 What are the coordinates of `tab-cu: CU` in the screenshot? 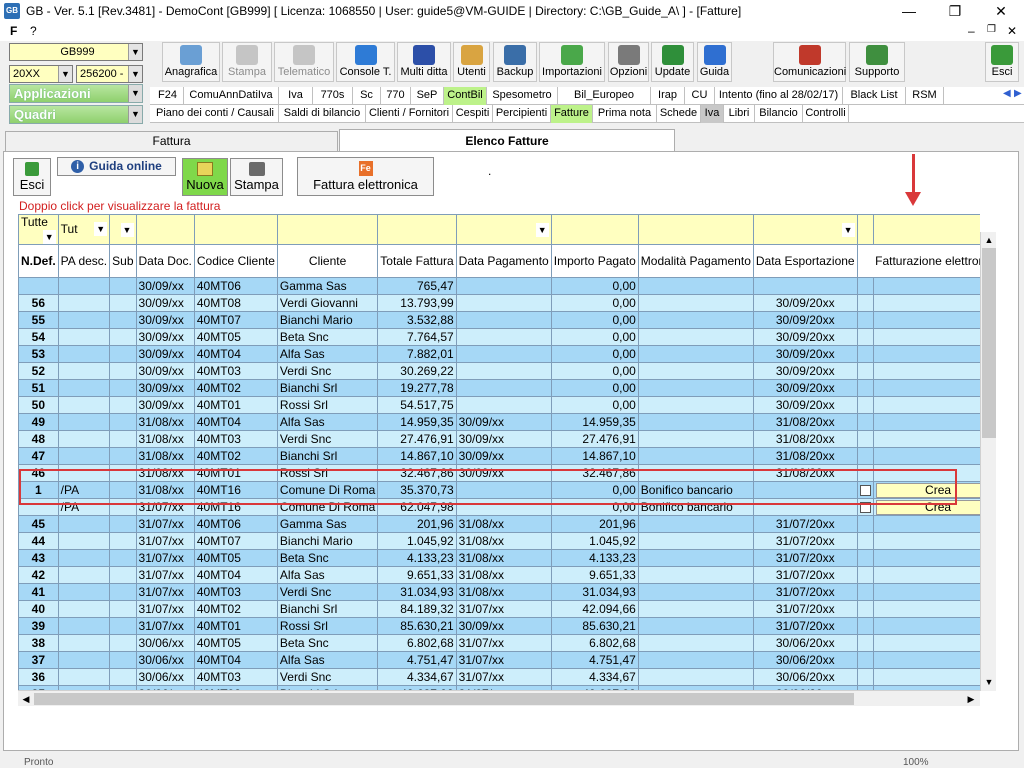 It's located at (700, 96).